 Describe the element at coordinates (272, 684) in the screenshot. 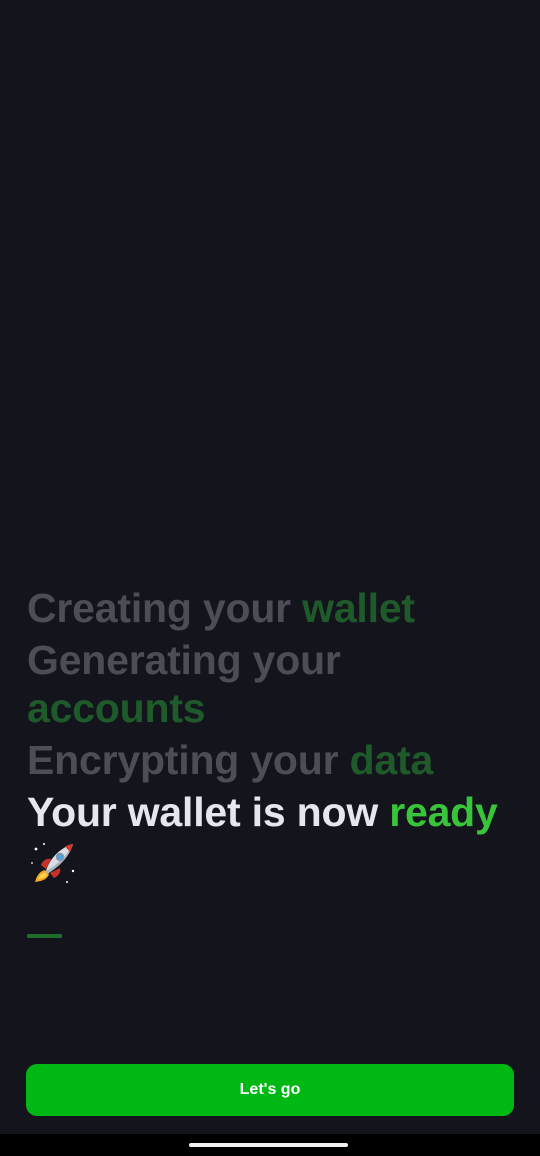

I see `step-generating-accounts: Generating your accounts` at that location.